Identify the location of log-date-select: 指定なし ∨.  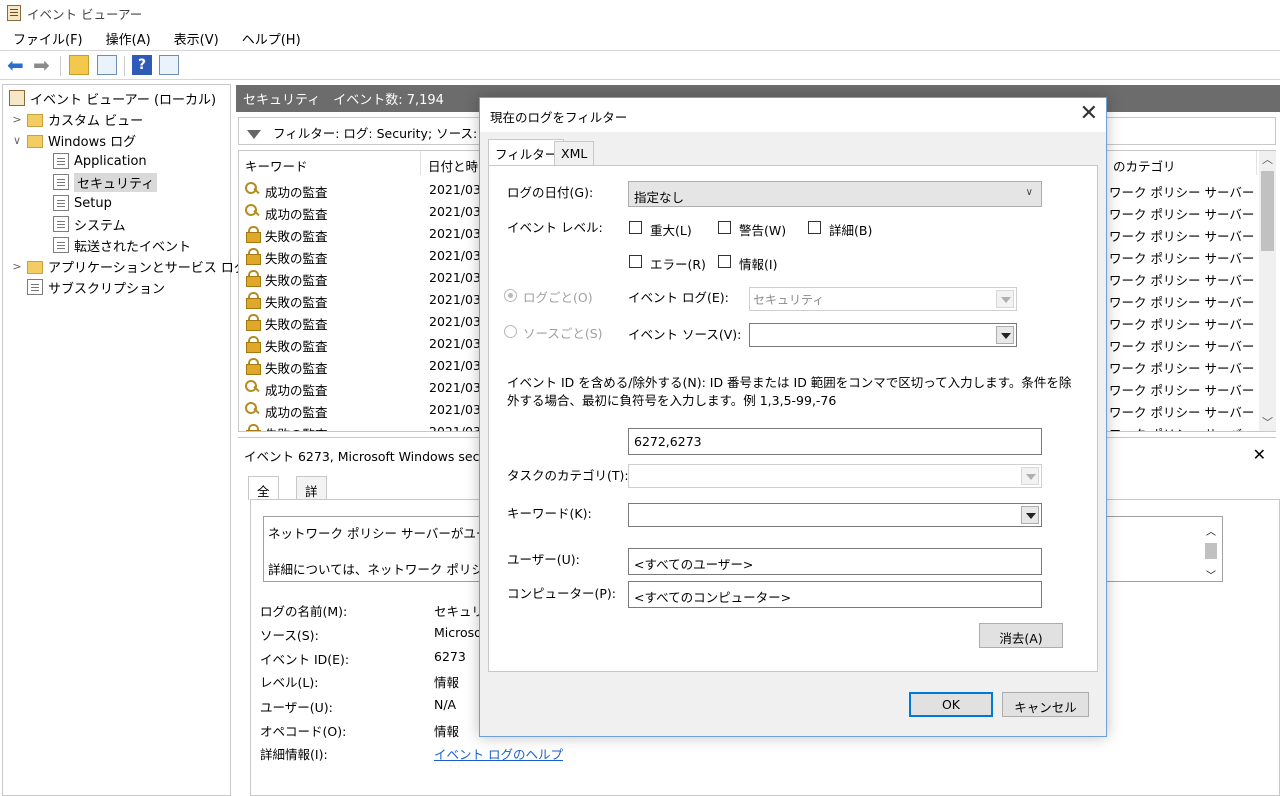
(835, 194).